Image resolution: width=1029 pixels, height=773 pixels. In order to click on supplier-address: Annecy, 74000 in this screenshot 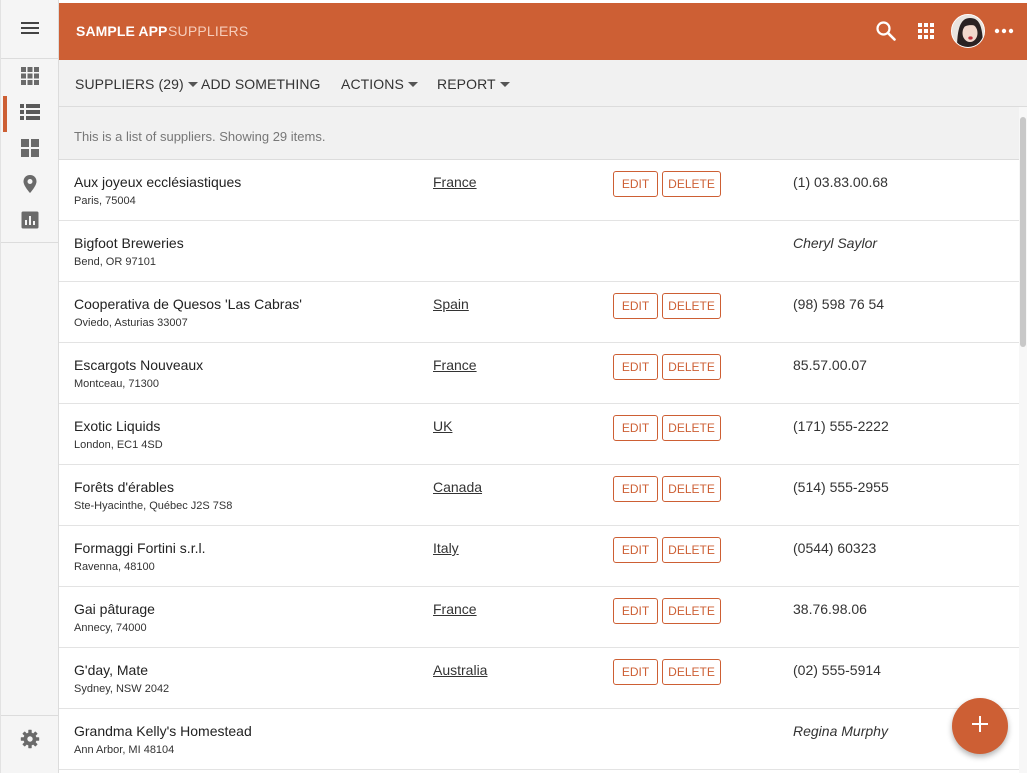, I will do `click(110, 628)`.